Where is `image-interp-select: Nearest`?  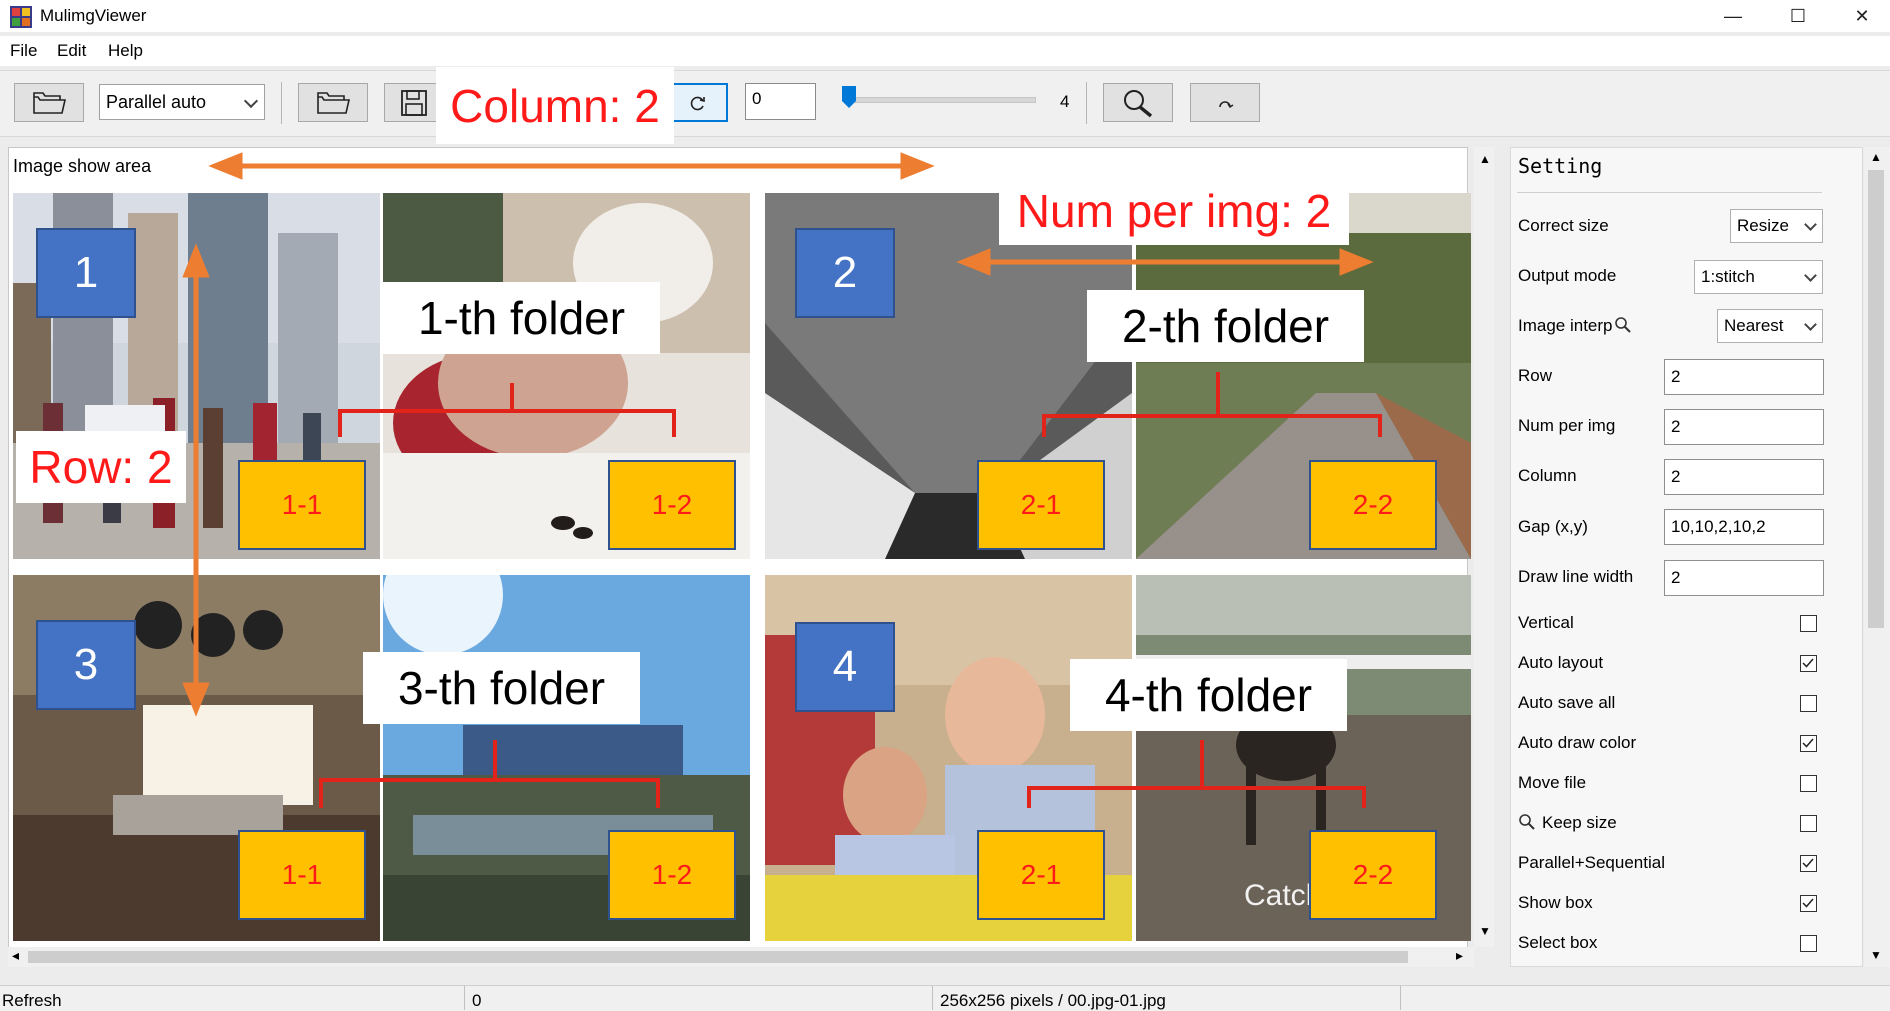 image-interp-select: Nearest is located at coordinates (1770, 326).